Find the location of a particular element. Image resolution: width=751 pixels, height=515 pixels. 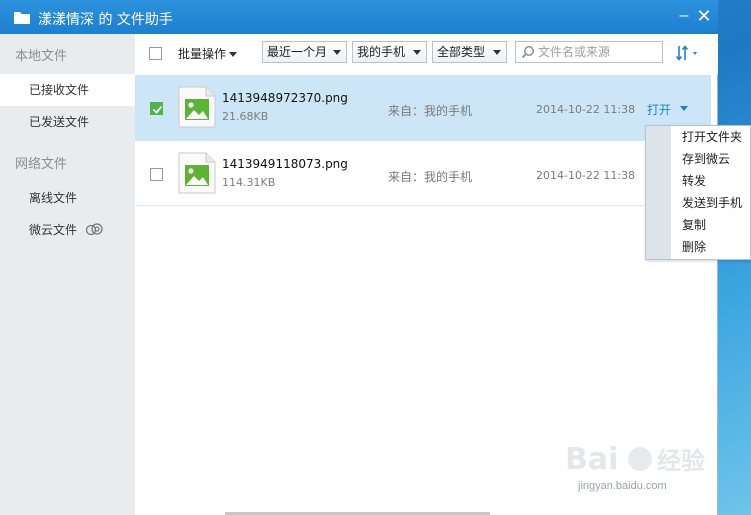

toolbar: 批量操作 最近一个月 我的手机 全部类型 is located at coordinates (426, 54).